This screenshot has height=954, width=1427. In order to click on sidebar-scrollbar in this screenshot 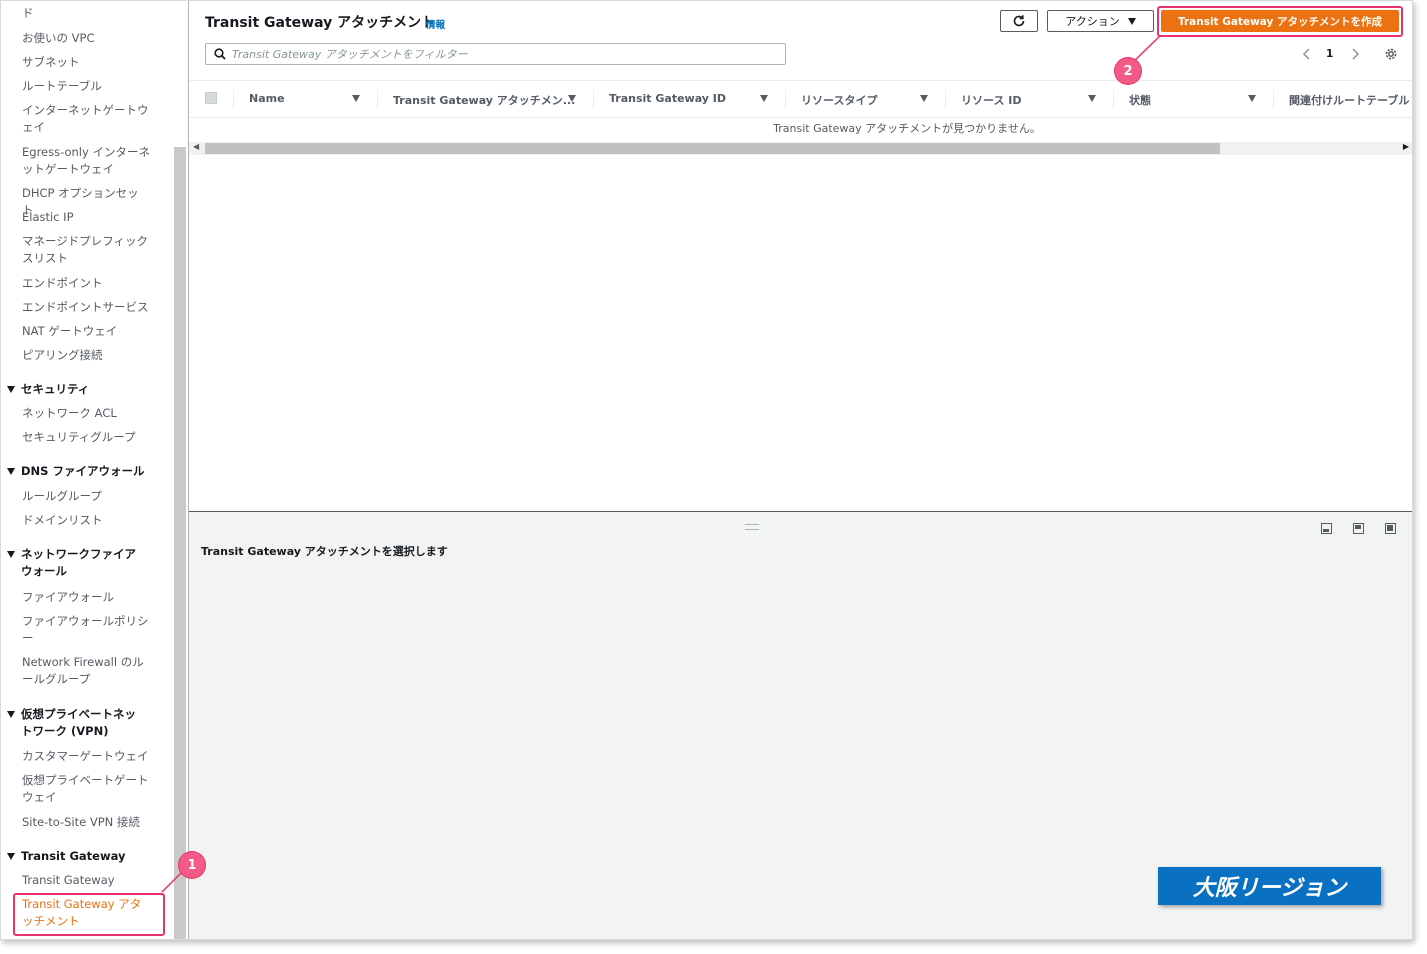, I will do `click(180, 470)`.